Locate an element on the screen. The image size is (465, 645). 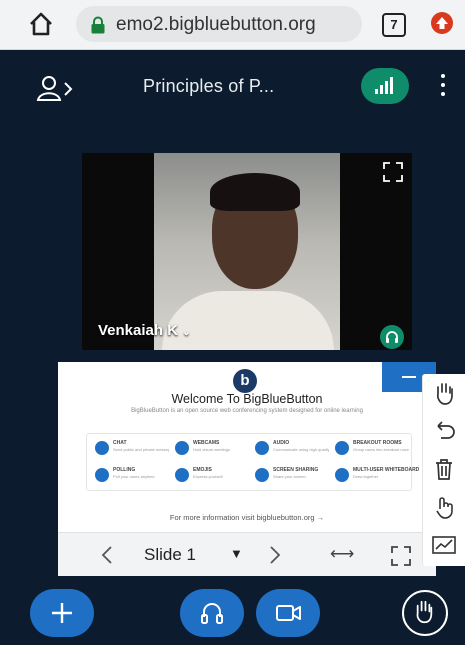
hand-pointer-icon is located at coordinates (444, 507).